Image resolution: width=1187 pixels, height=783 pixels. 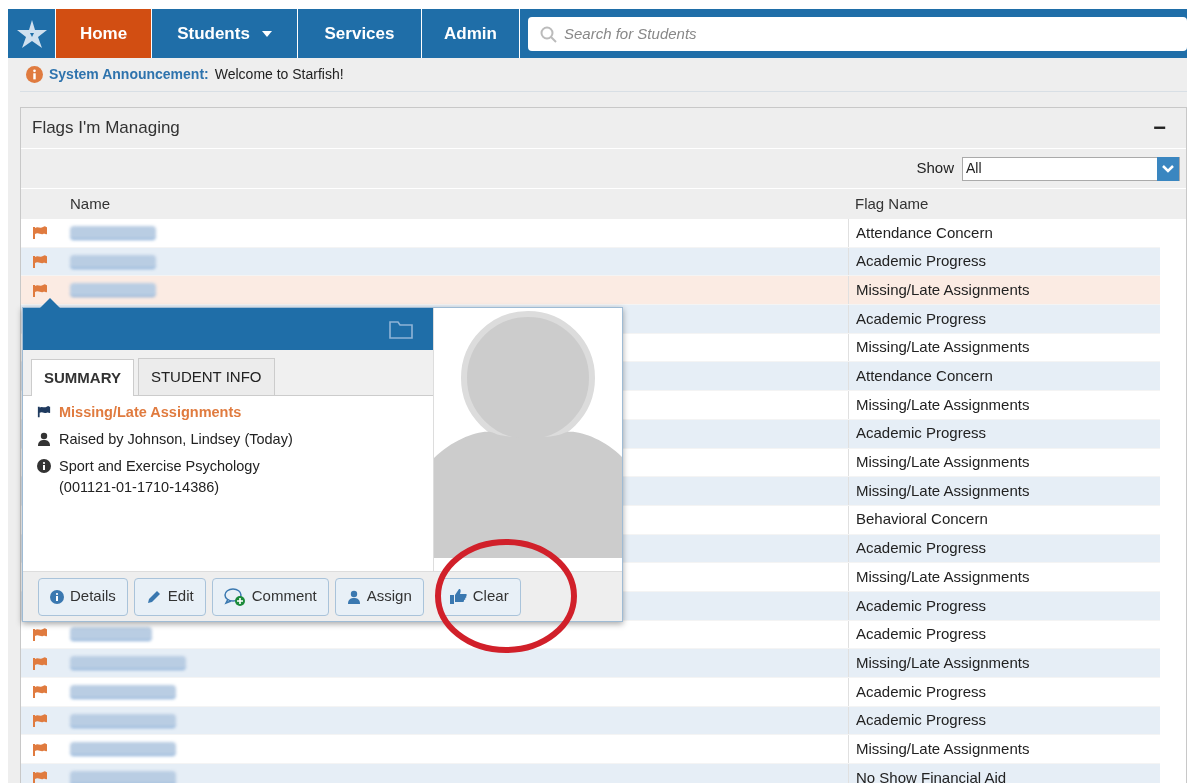 What do you see at coordinates (279, 74) in the screenshot?
I see `announcement-text: Welcome to Starfish!` at bounding box center [279, 74].